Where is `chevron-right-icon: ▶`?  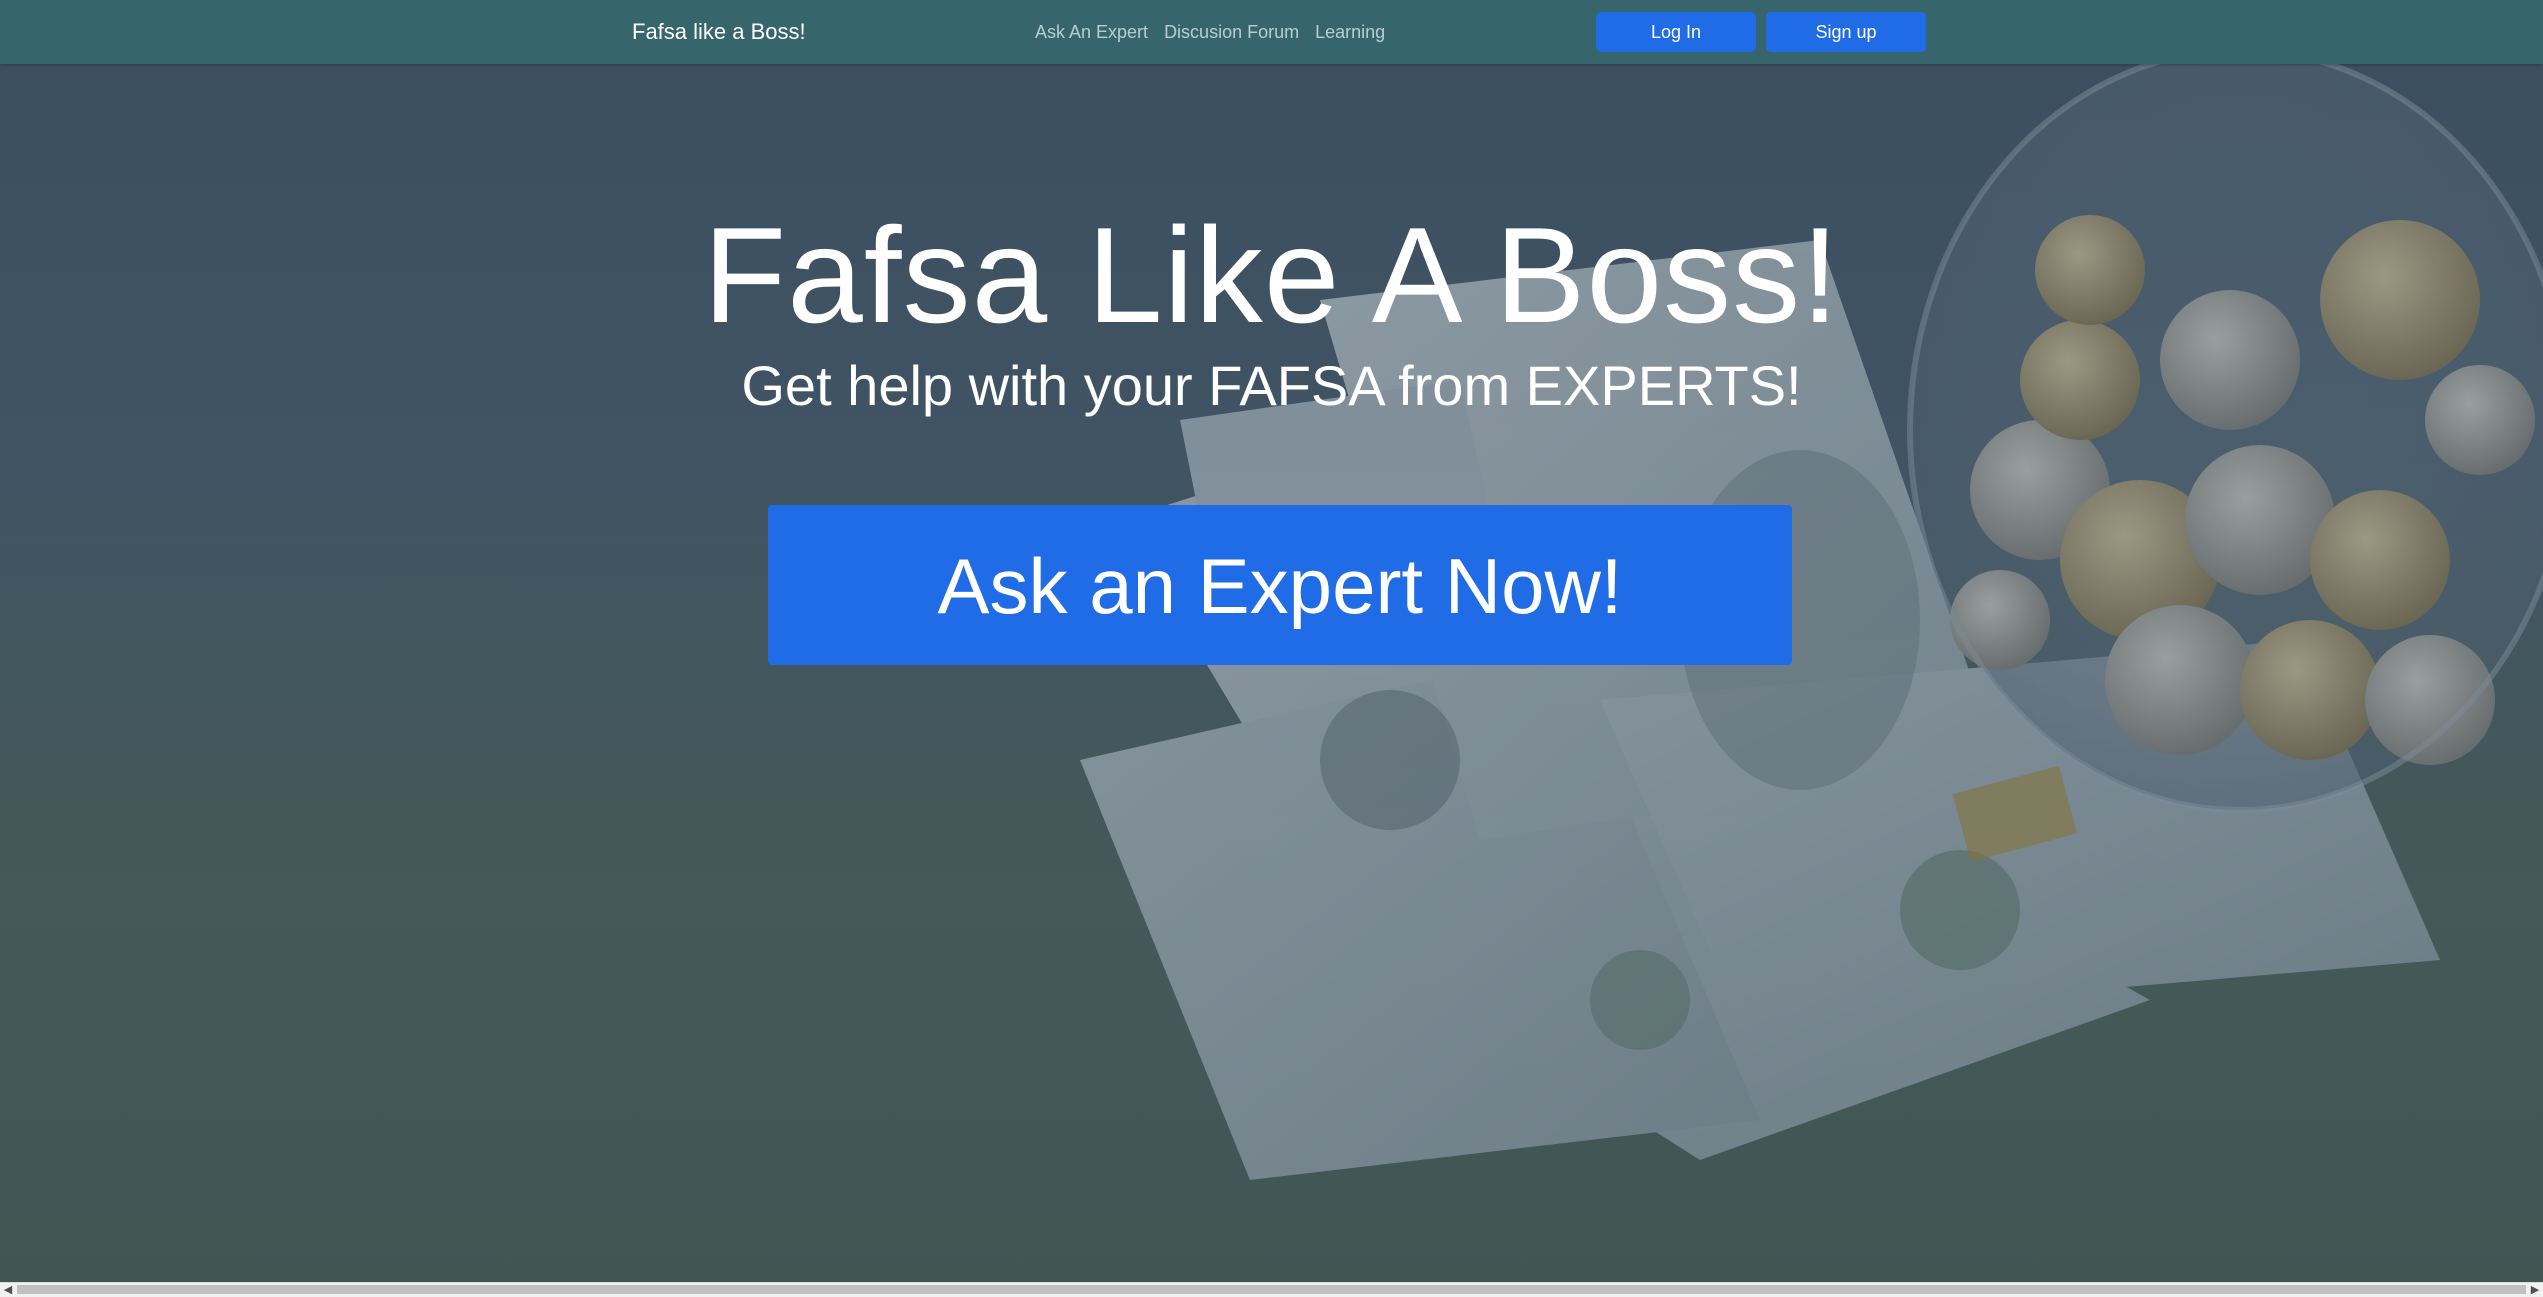
chevron-right-icon: ▶ is located at coordinates (2535, 1290).